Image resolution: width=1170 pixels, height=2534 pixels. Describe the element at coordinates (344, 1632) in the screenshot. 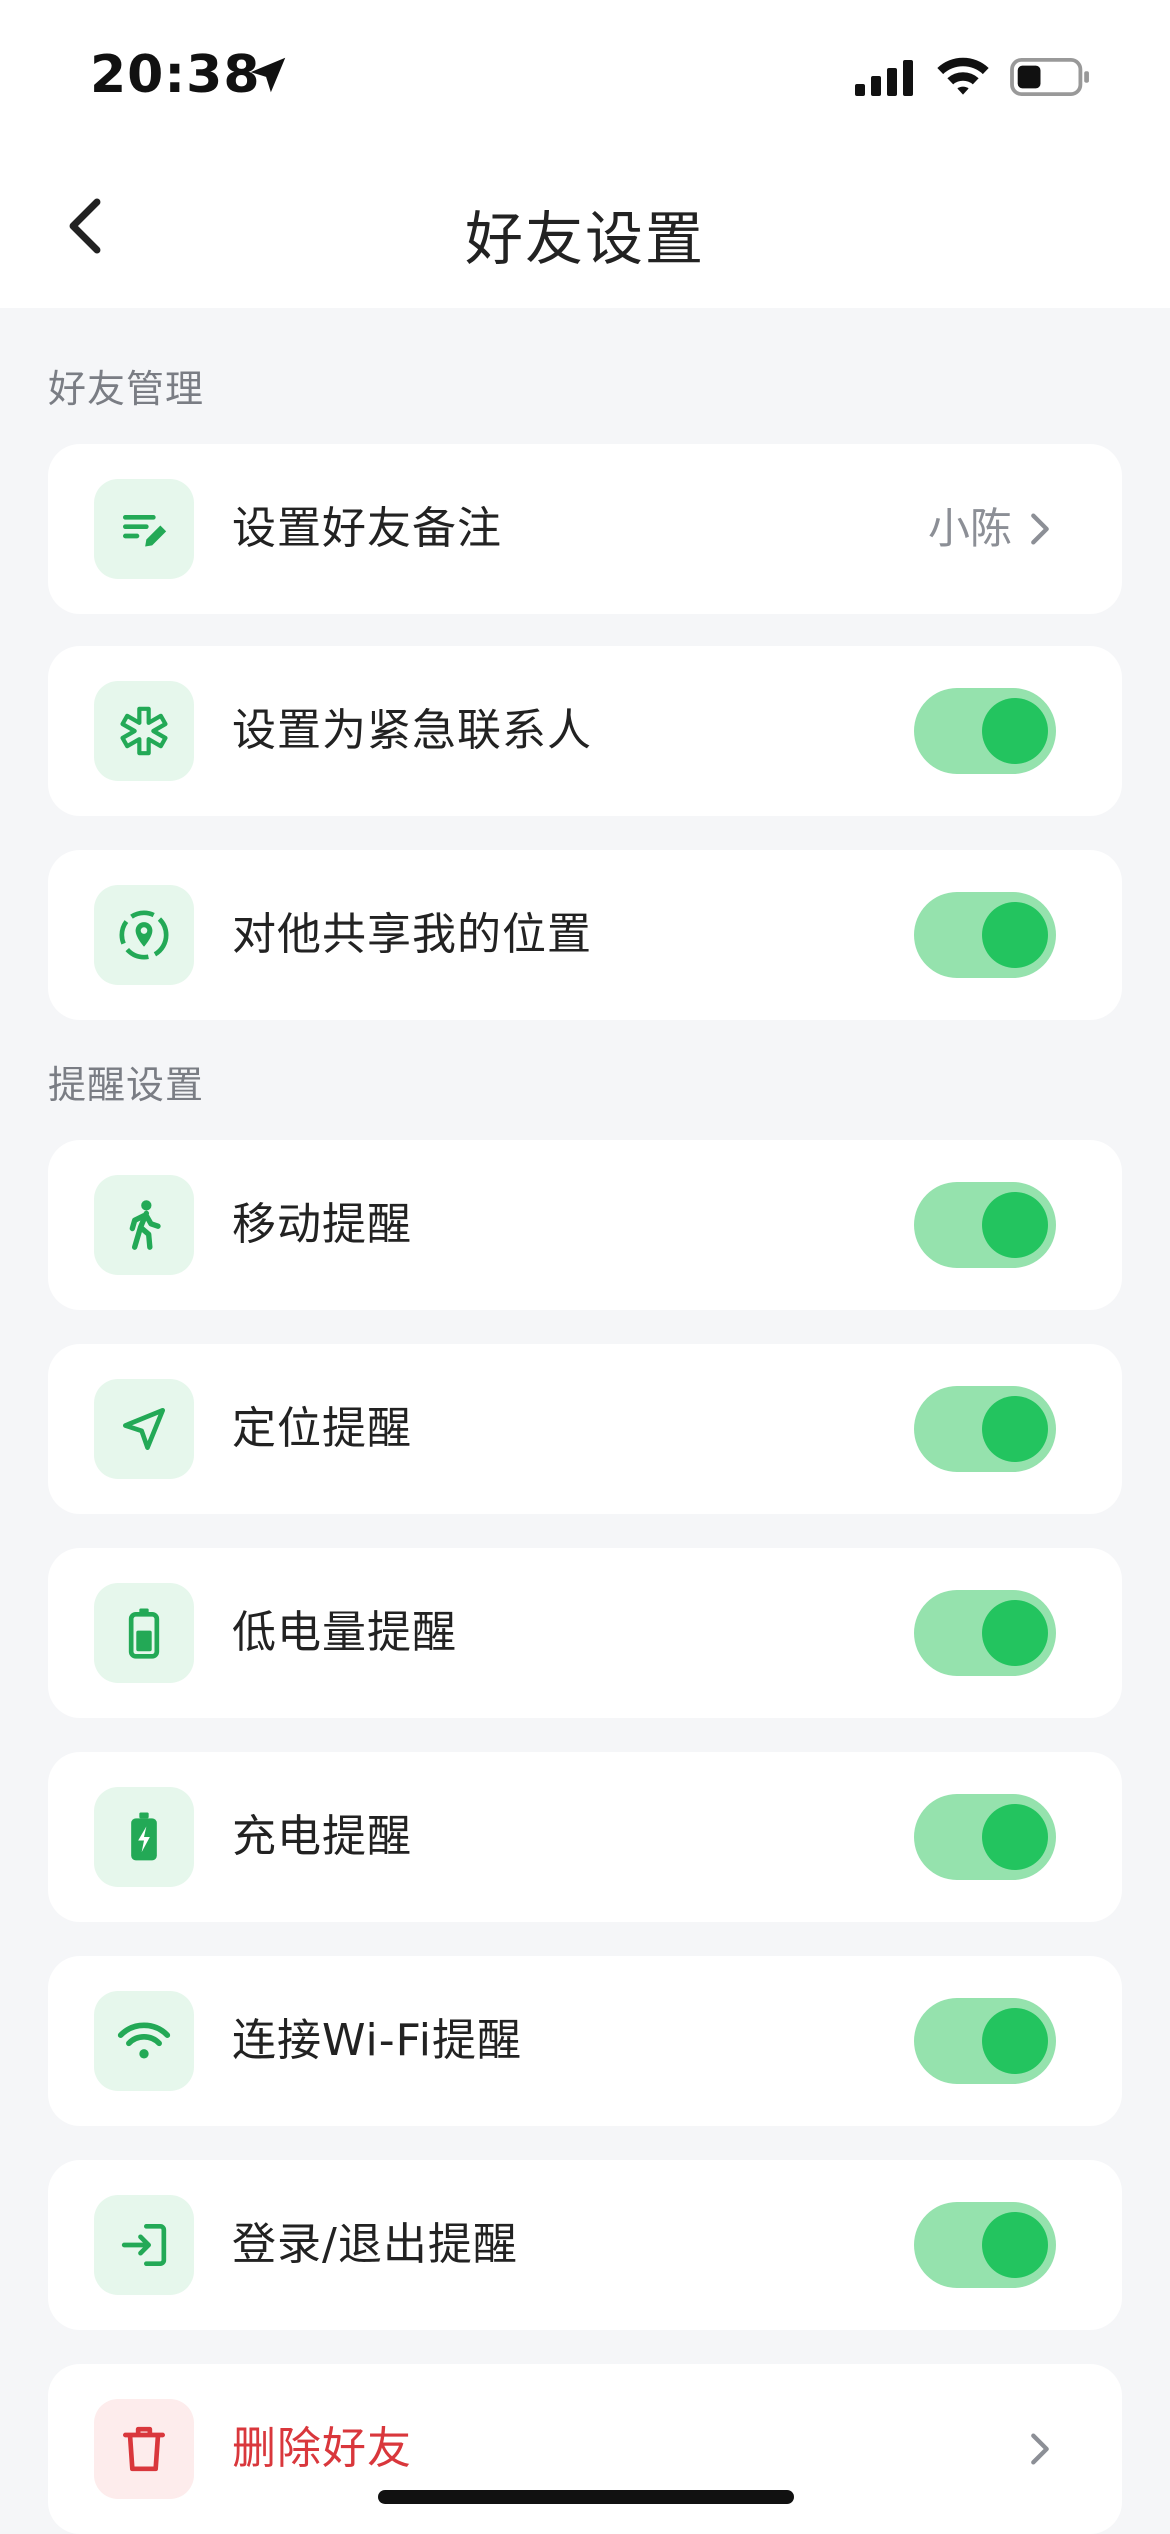

I see `low-battery-reminder-label: 低电量提醒` at that location.